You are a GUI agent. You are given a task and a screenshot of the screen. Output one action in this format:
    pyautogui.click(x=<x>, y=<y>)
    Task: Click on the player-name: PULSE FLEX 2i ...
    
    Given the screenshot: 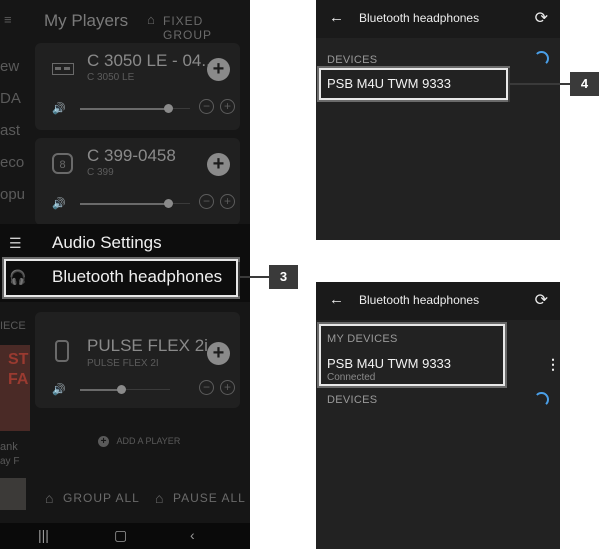 What is the action you would take?
    pyautogui.click(x=157, y=345)
    